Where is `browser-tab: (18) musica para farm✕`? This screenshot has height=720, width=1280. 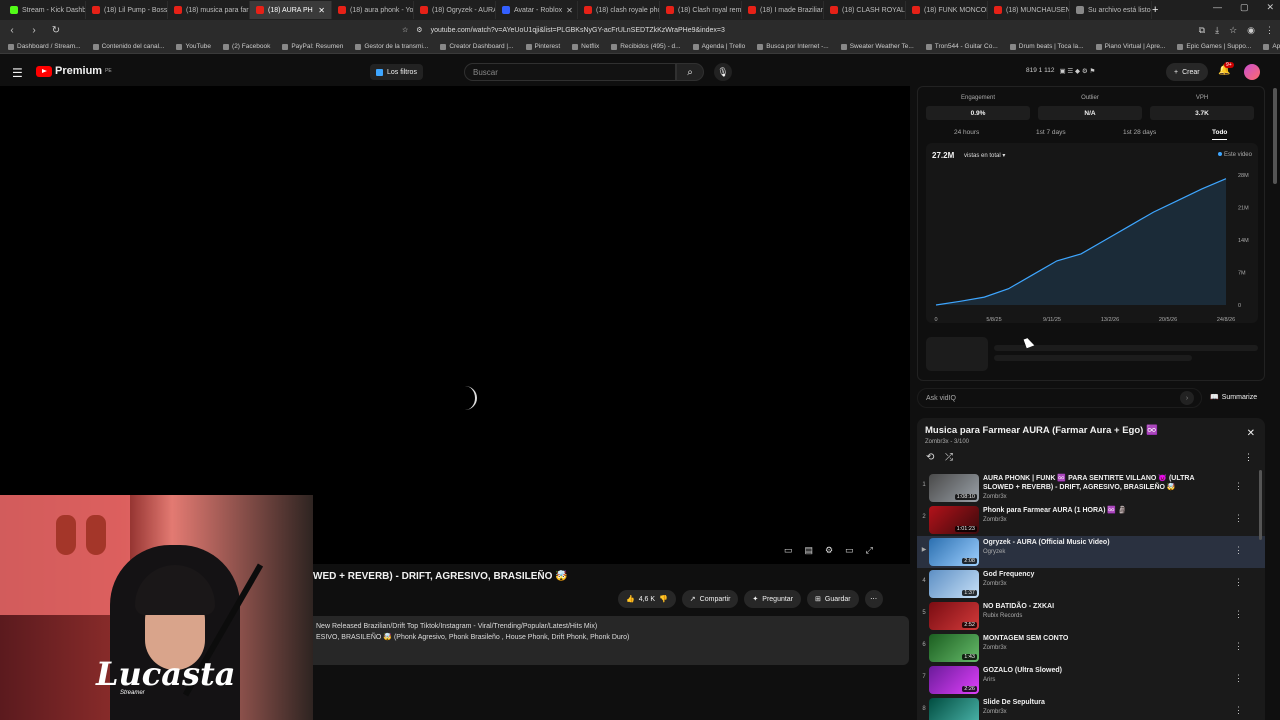 browser-tab: (18) musica para farm✕ is located at coordinates (209, 10).